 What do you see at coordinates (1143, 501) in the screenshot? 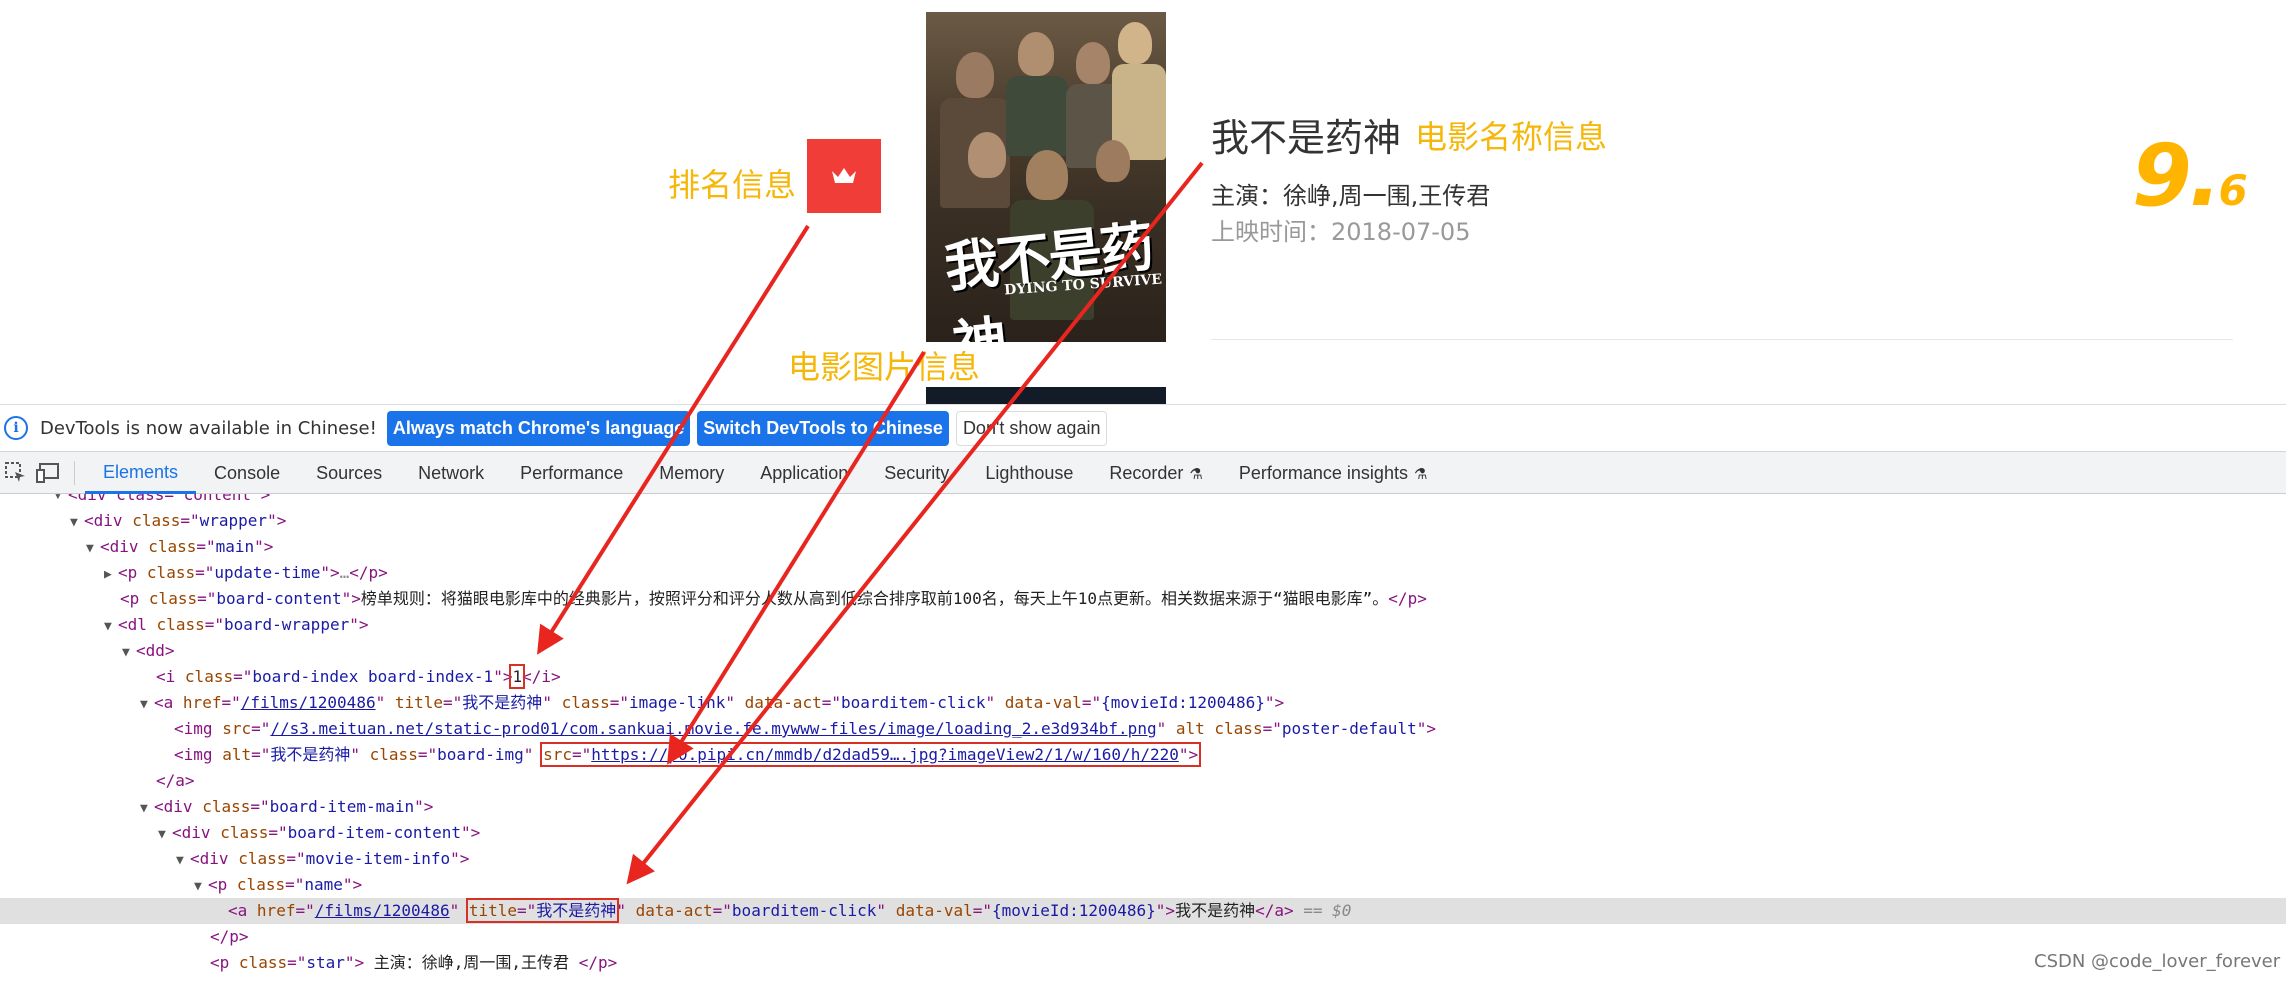
I see `dom-node: ▾ <div class="content">` at bounding box center [1143, 501].